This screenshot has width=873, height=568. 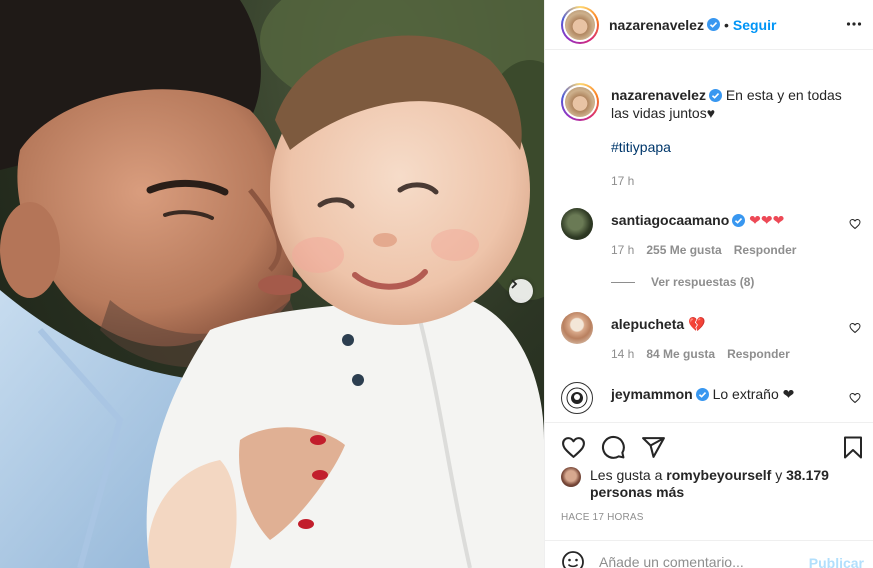 What do you see at coordinates (653, 447) in the screenshot?
I see `share-icon` at bounding box center [653, 447].